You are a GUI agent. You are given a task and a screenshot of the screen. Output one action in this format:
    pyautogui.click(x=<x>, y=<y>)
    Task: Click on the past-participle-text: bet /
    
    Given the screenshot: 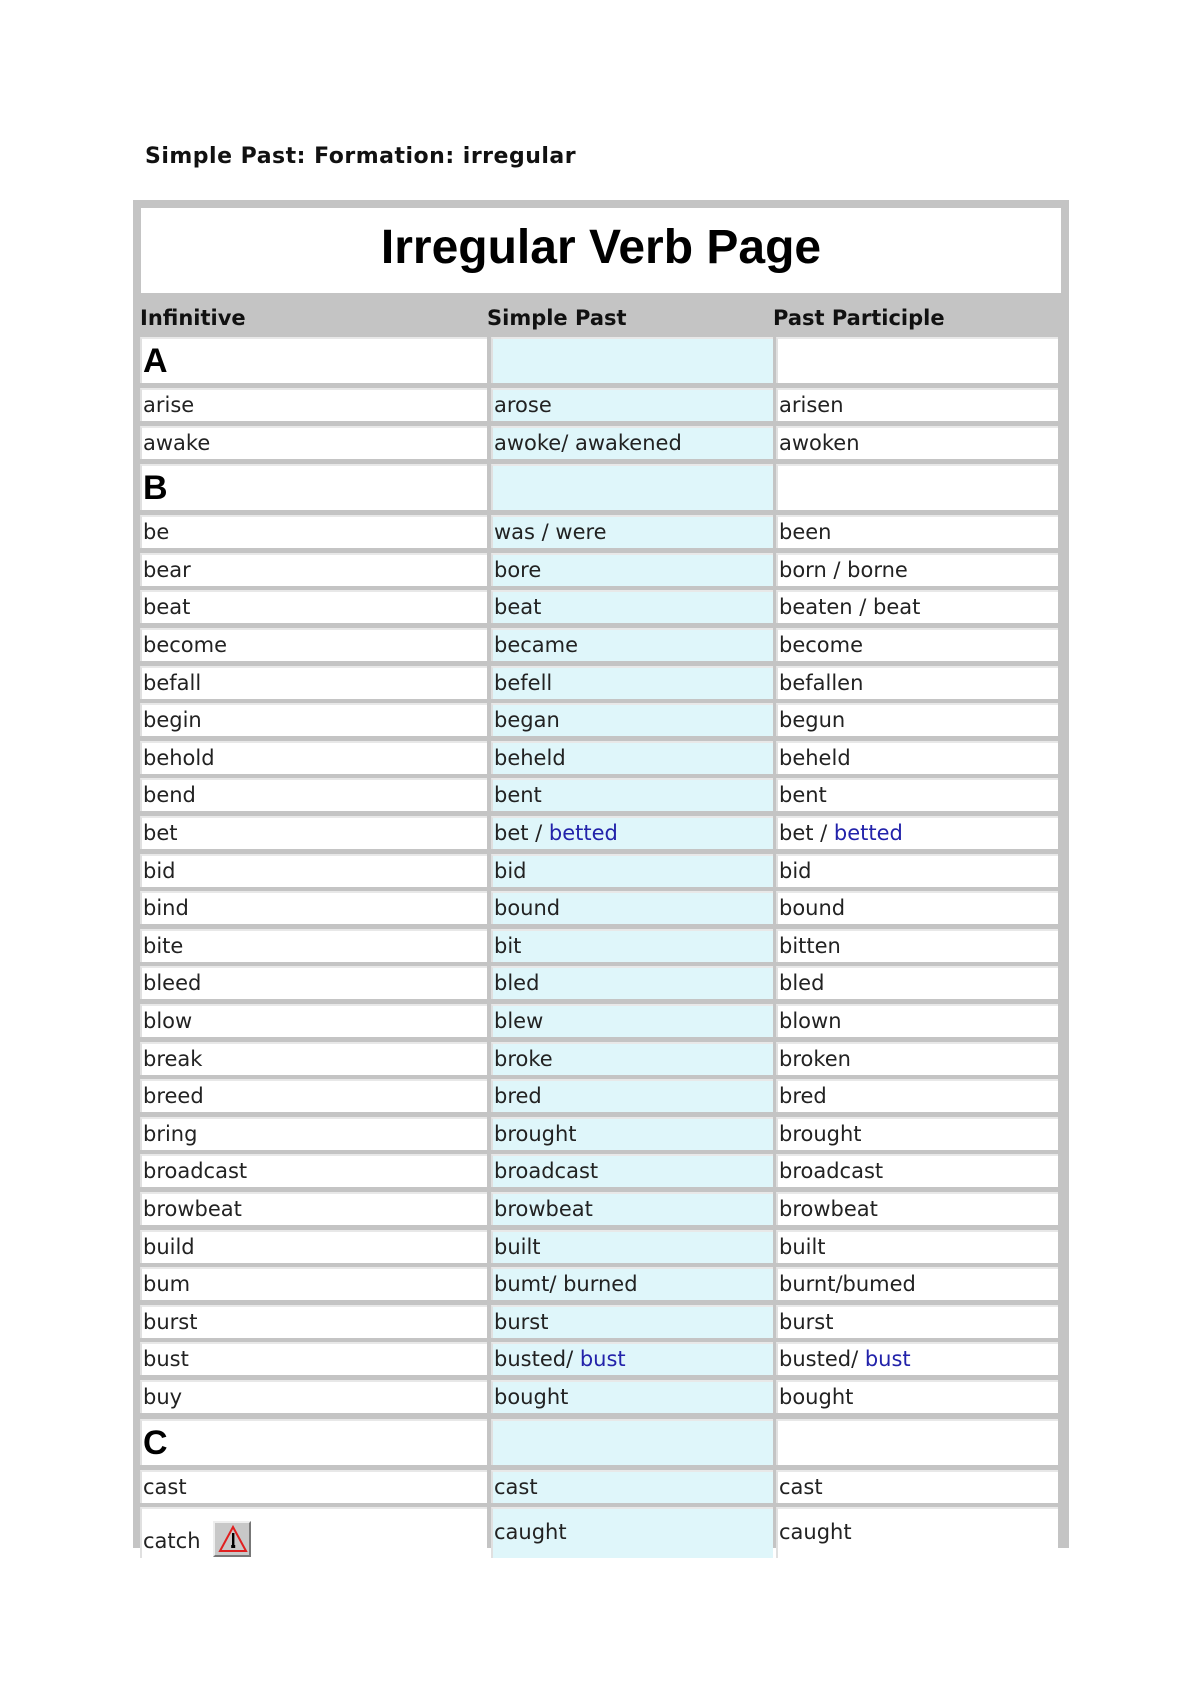 What is the action you would take?
    pyautogui.click(x=806, y=833)
    